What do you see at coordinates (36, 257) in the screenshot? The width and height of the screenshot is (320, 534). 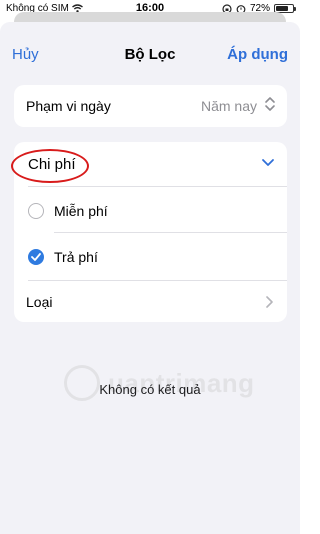 I see `radio-checked-icon` at bounding box center [36, 257].